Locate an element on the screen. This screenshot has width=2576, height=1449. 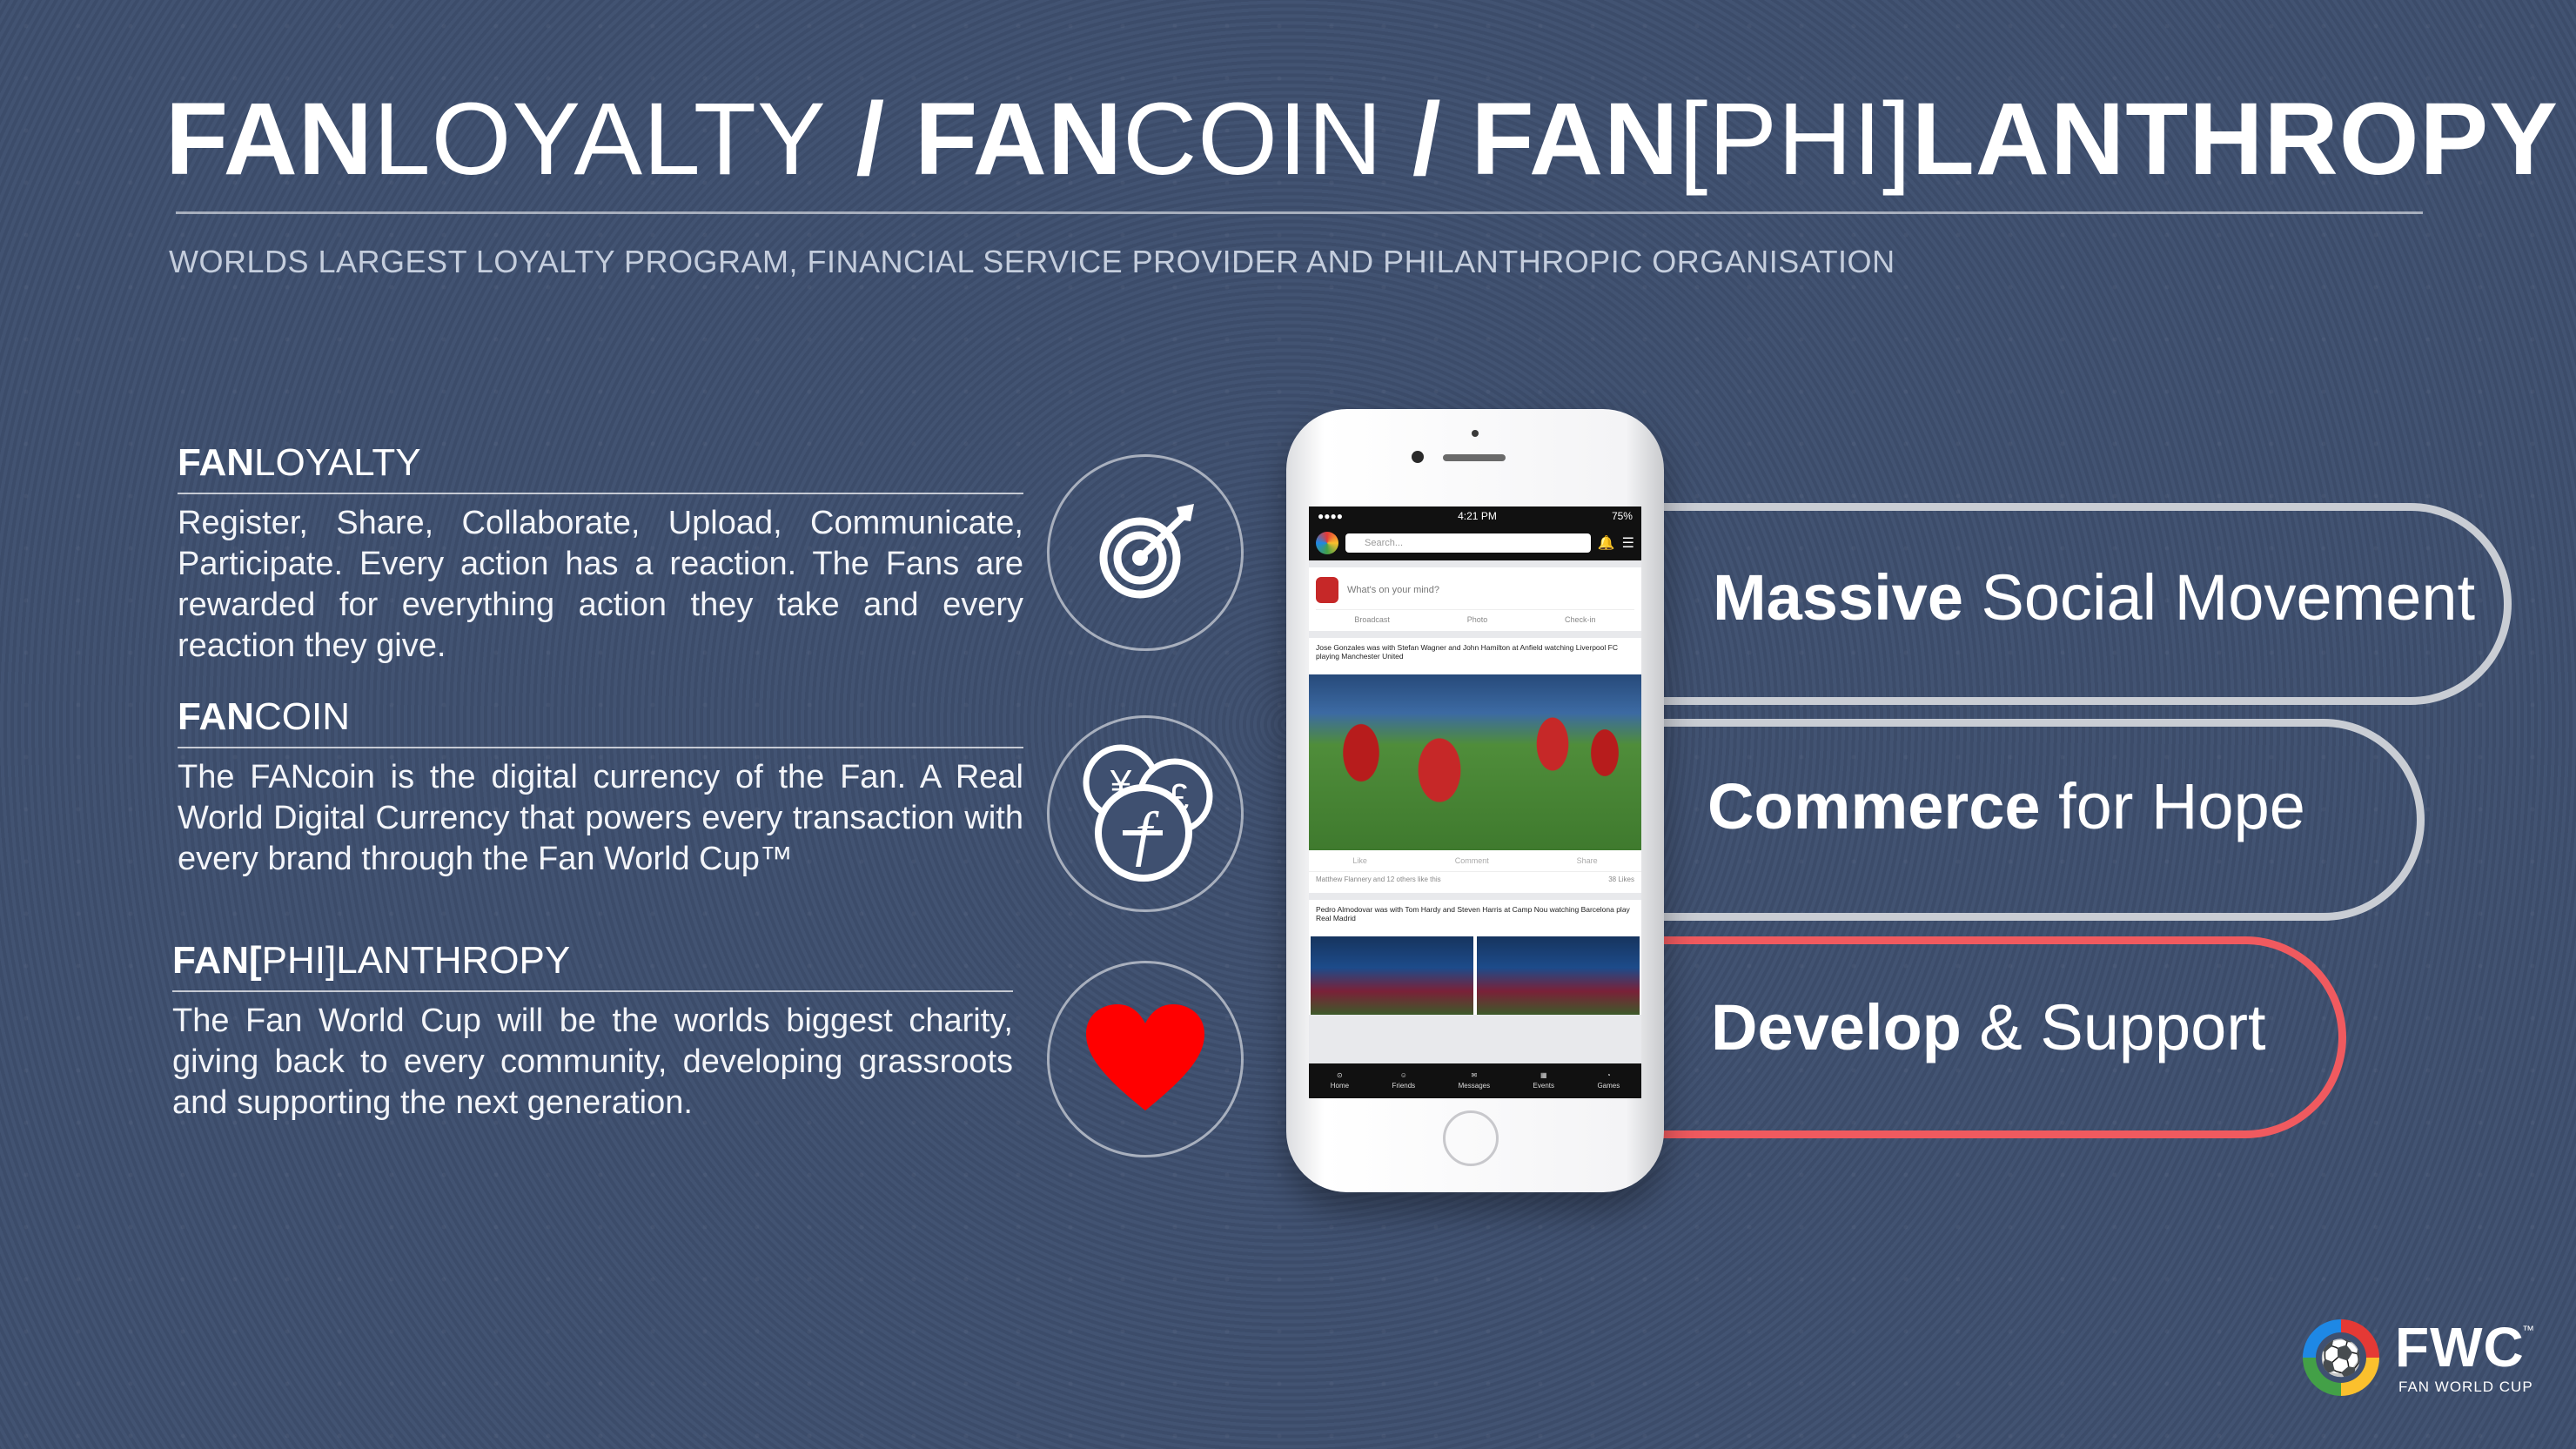
tab-home: ⊙ Home is located at coordinates (1340, 1080).